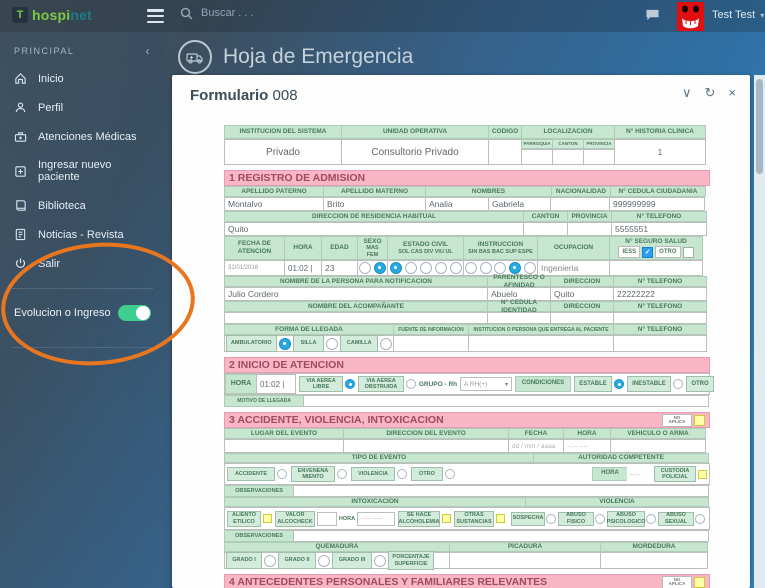  Describe the element at coordinates (600, 518) in the screenshot. I see `radio-abuso-fisico` at that location.